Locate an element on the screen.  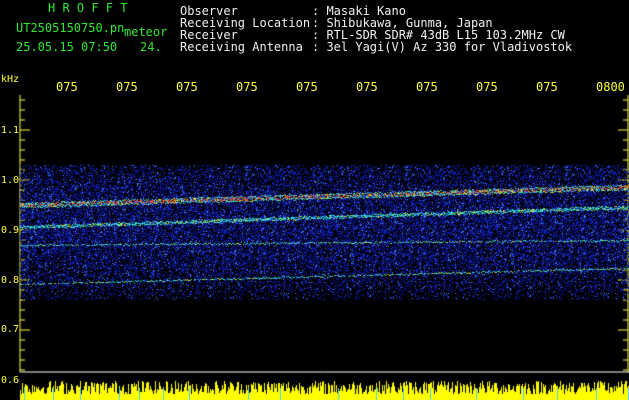
y-axis-unit: kHz is located at coordinates (10, 79).